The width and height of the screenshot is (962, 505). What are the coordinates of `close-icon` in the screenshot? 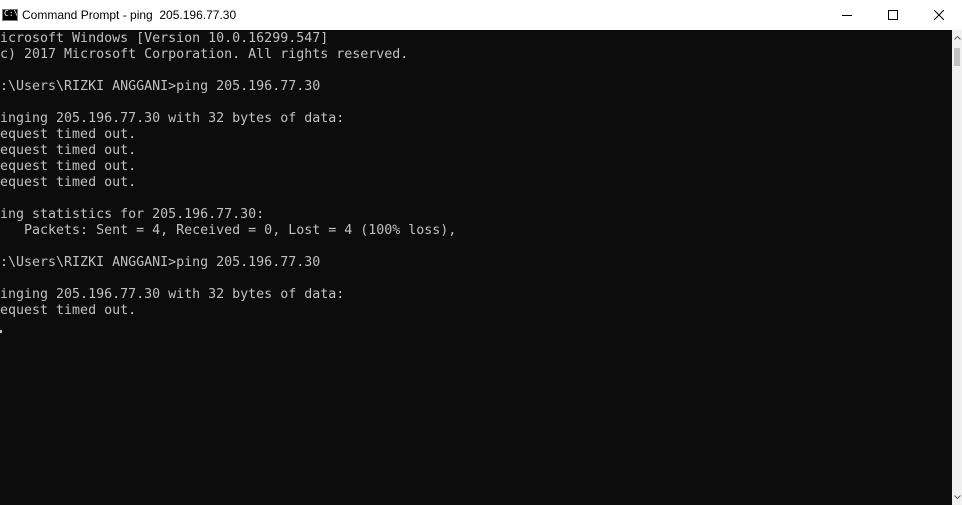 It's located at (939, 15).